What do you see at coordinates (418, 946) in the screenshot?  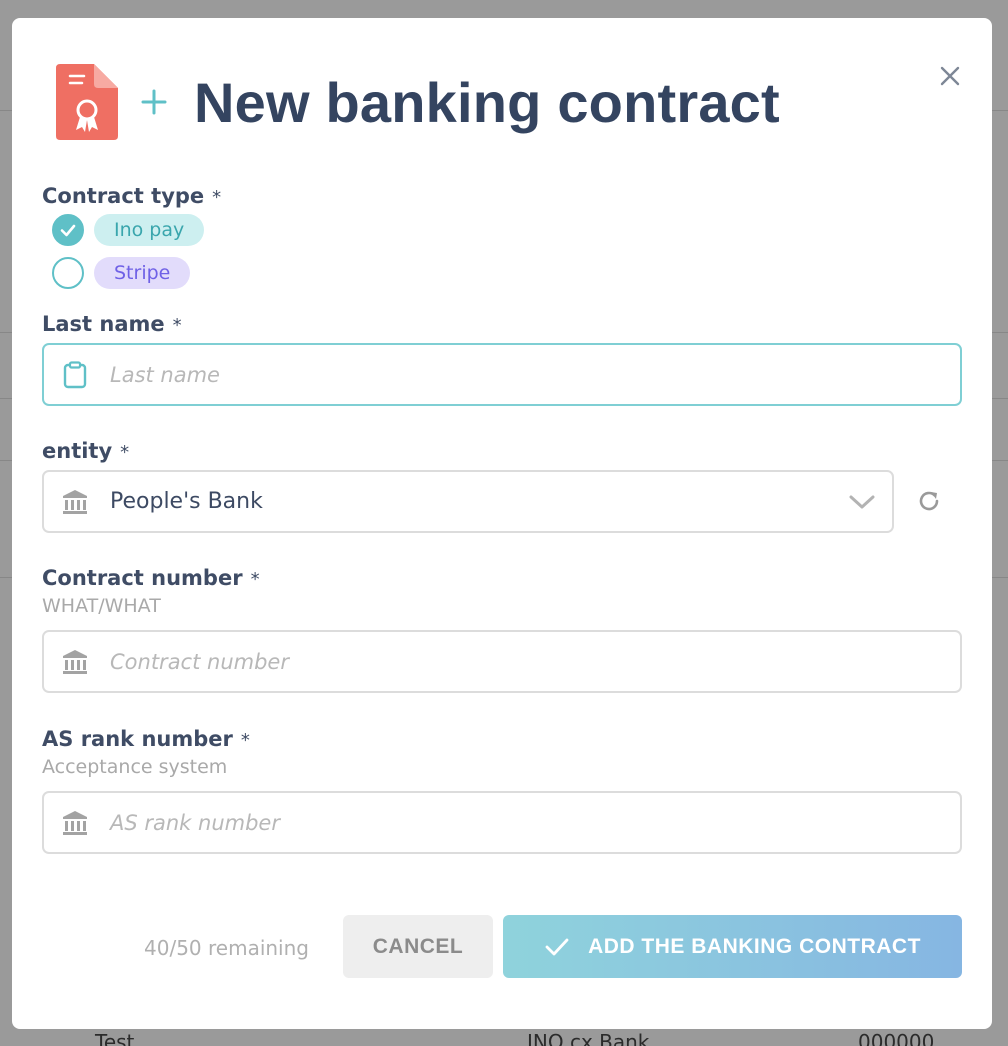 I see `cancel-button: CANCEL` at bounding box center [418, 946].